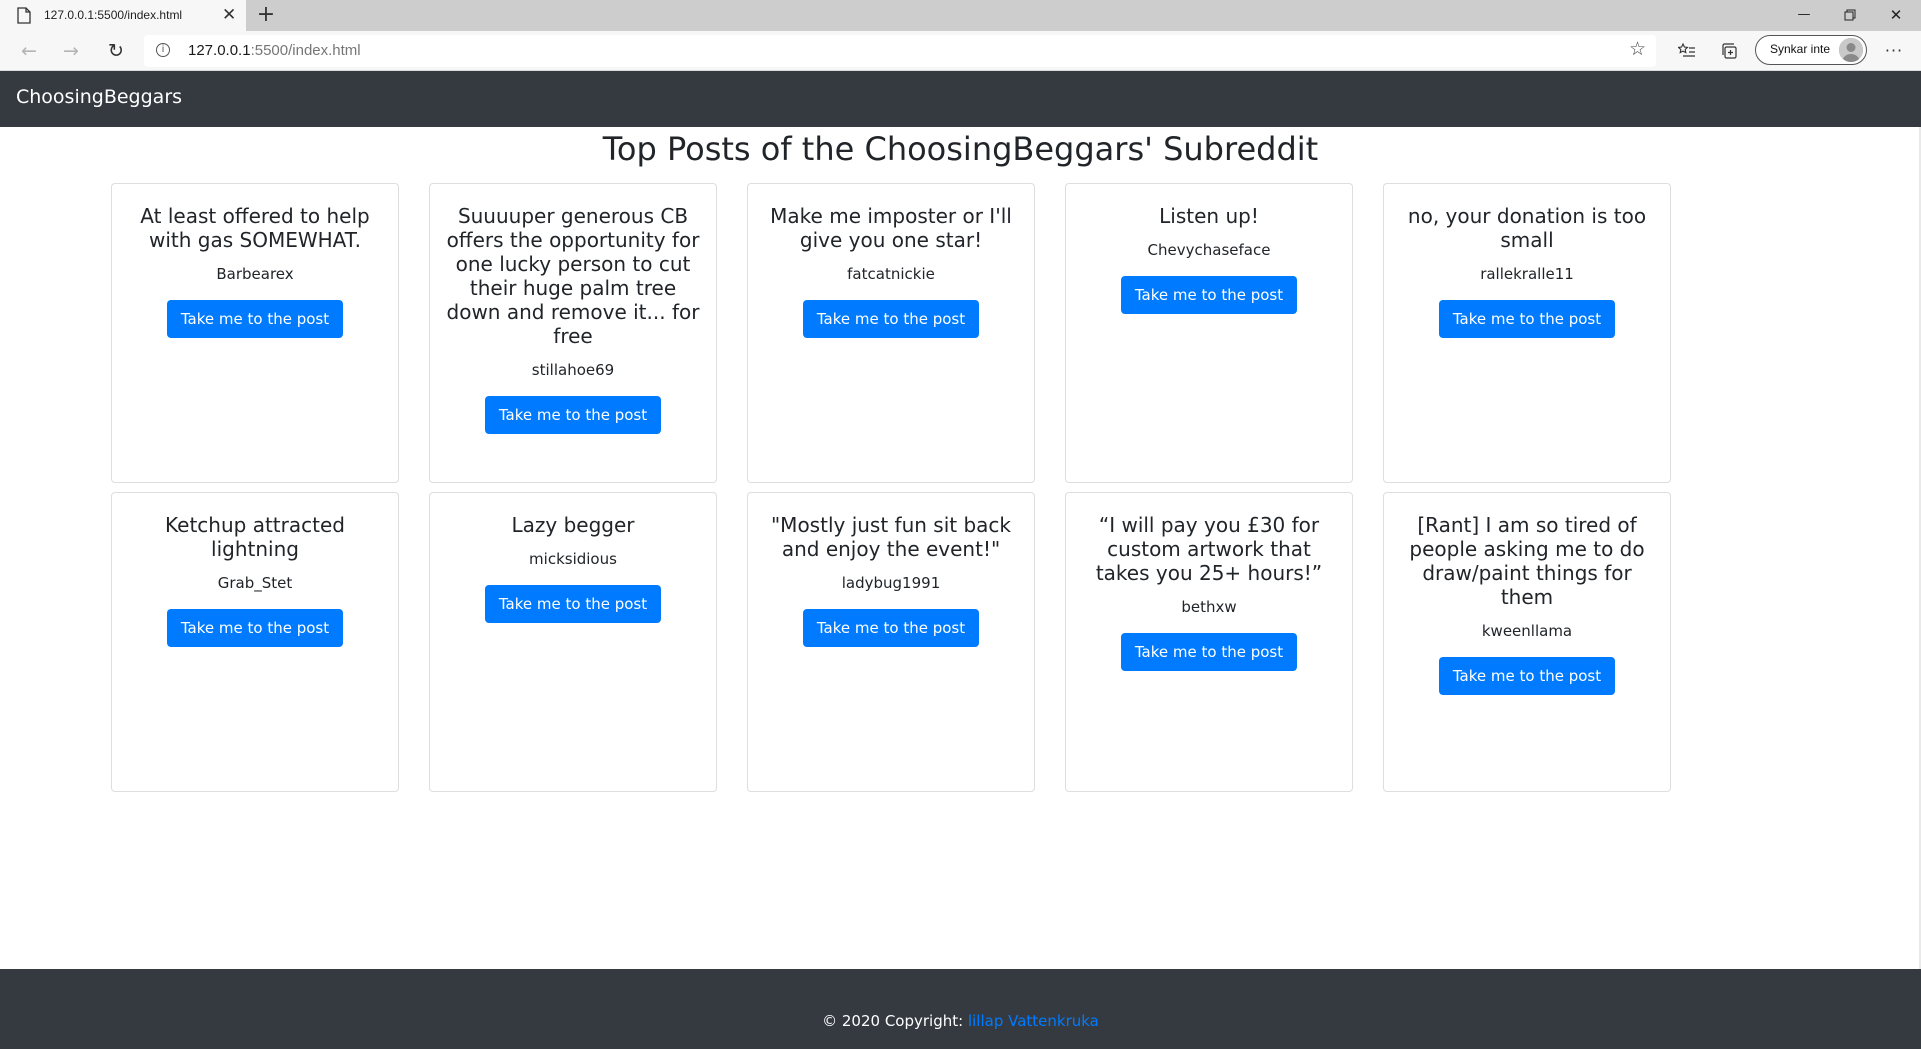 The height and width of the screenshot is (1049, 1921). What do you see at coordinates (573, 525) in the screenshot?
I see `post-title: Lazy begger` at bounding box center [573, 525].